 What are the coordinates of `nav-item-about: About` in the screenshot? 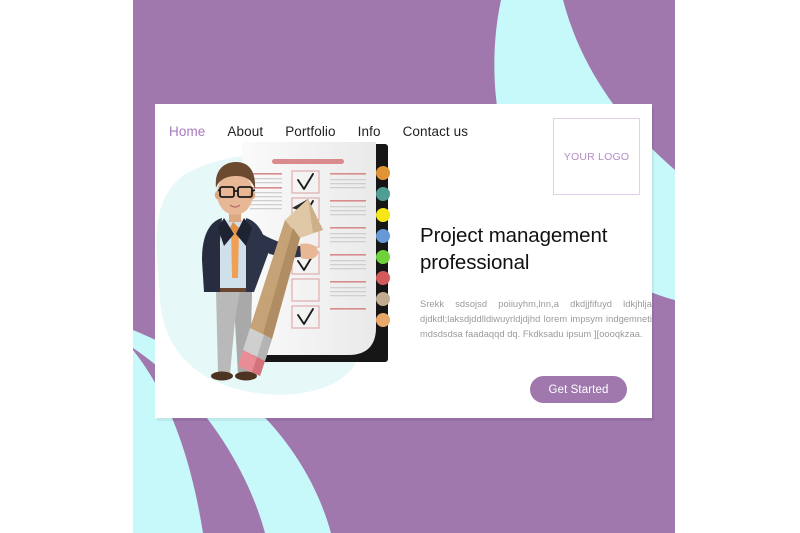 It's located at (245, 131).